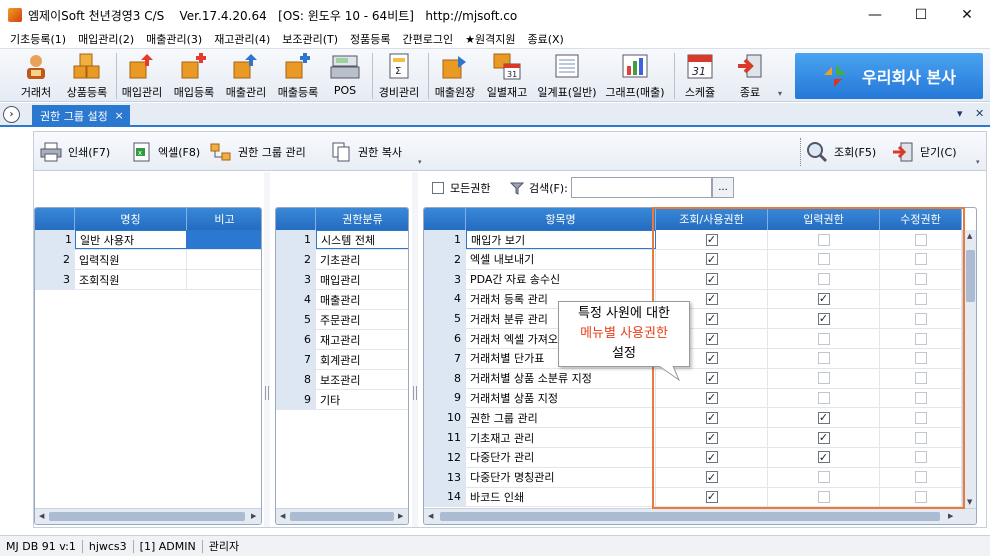 This screenshot has width=990, height=556. Describe the element at coordinates (362, 399) in the screenshot. I see `category-name: 기타` at that location.